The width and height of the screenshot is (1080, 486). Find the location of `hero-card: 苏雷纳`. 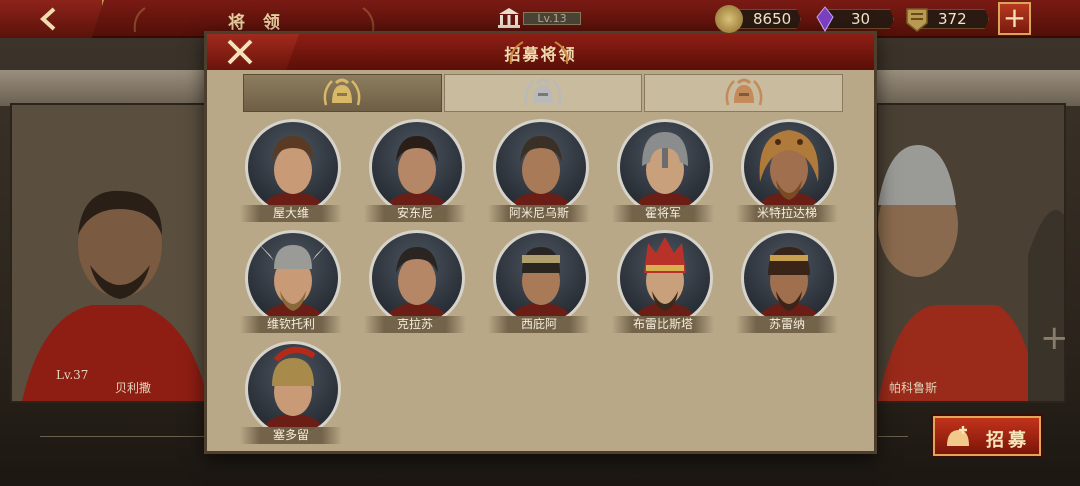

hero-card: 苏雷纳 is located at coordinates (787, 283).